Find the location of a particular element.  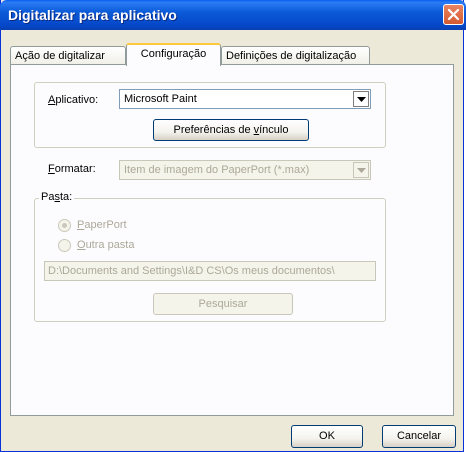

format-select: Item de imagem do PaperPort (*.max) is located at coordinates (245, 170).